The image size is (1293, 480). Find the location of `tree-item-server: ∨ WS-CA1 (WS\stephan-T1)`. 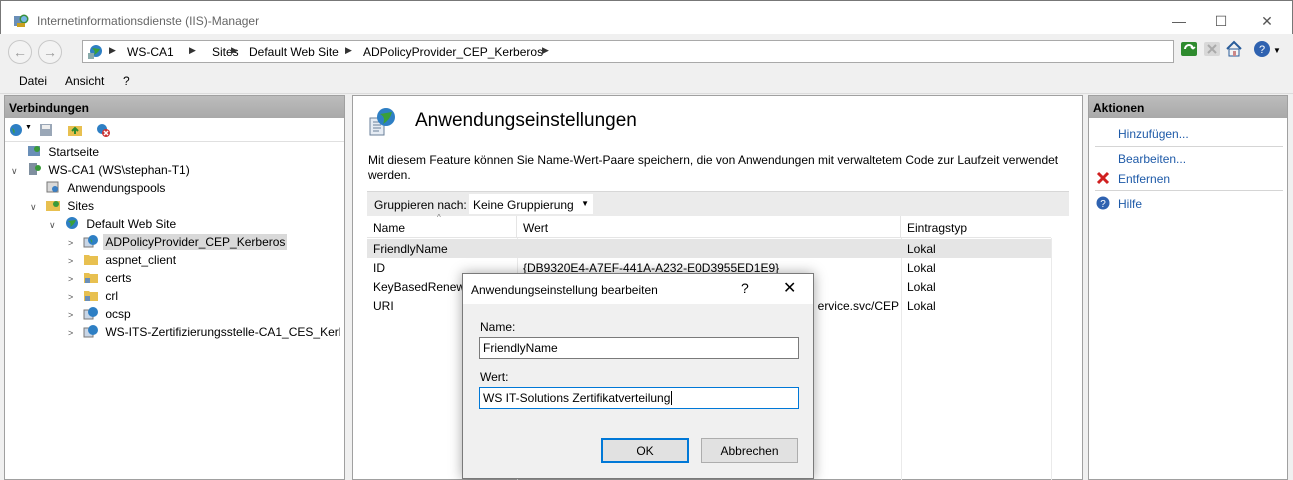

tree-item-server: ∨ WS-CA1 (WS\stephan-T1) is located at coordinates (101, 171).